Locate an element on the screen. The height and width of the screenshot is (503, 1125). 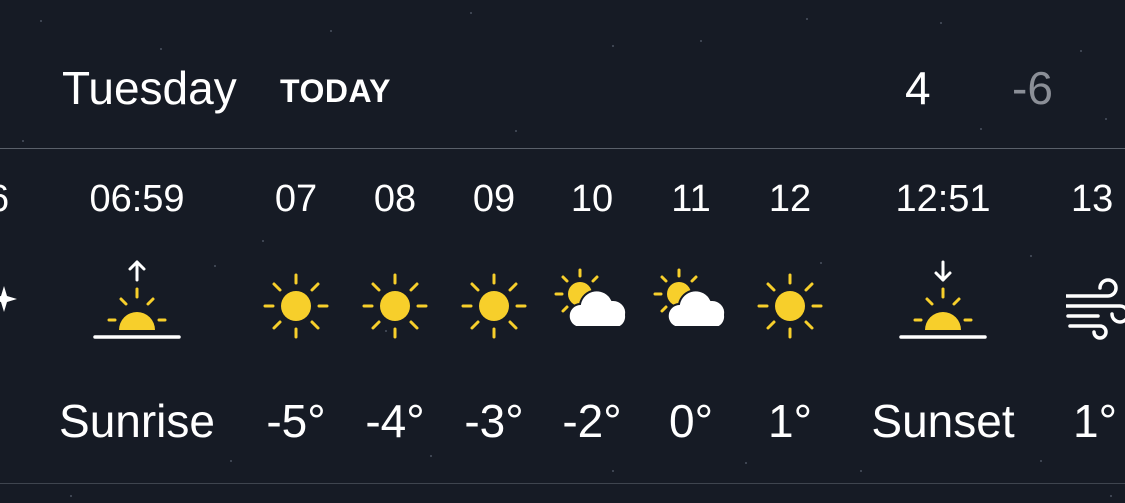
hour-value: -2° is located at coordinates (592, 421).